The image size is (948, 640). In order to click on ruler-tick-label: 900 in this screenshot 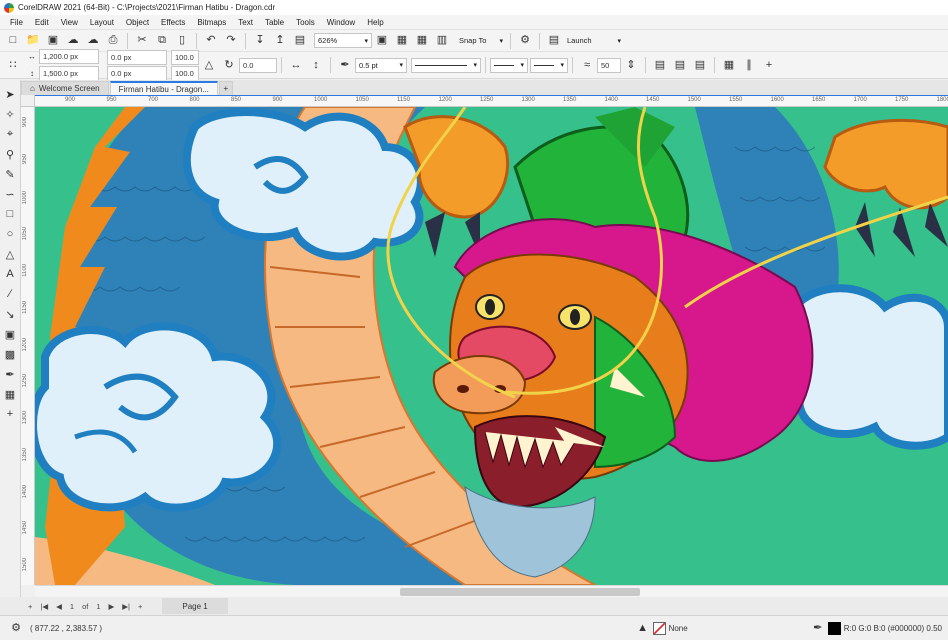, I will do `click(70, 100)`.